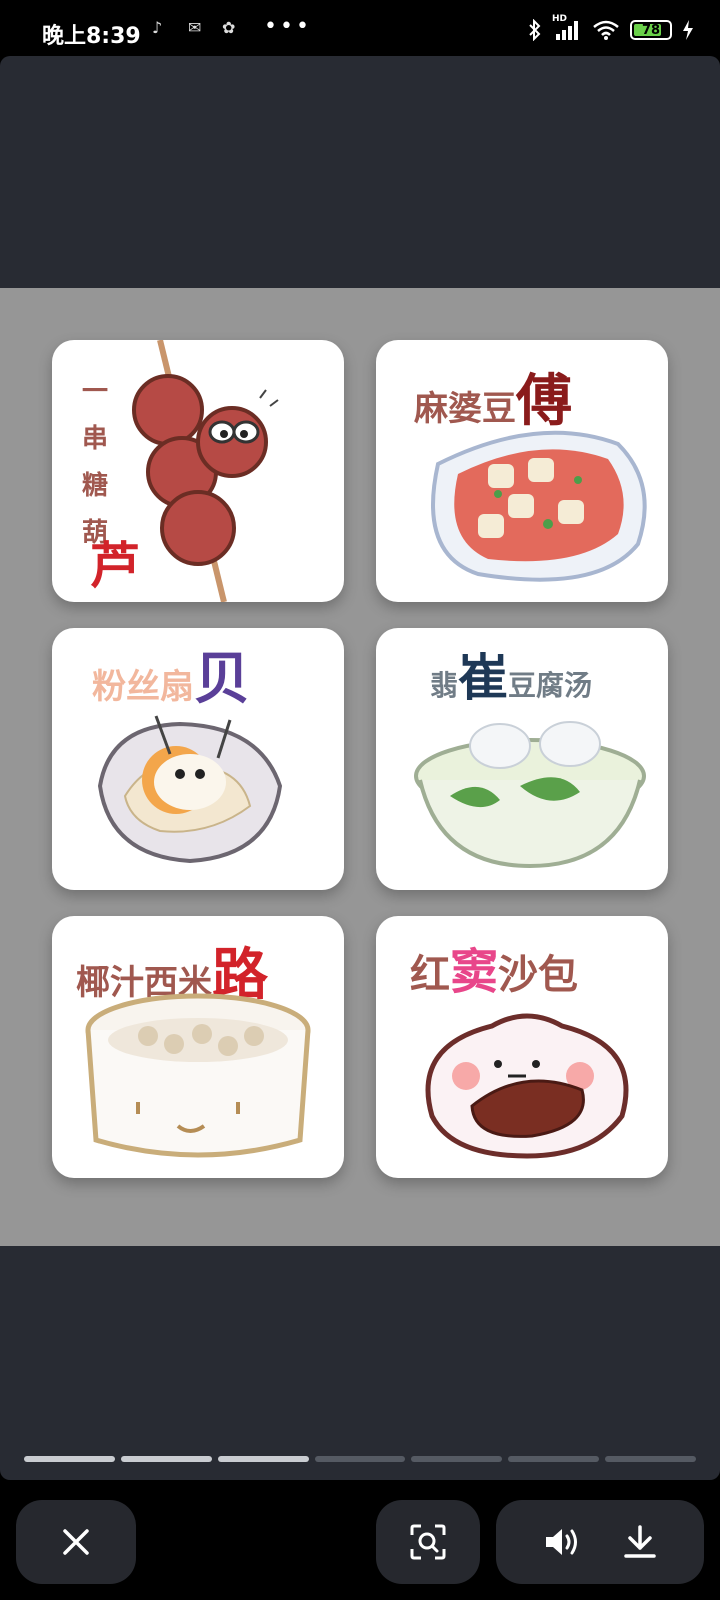 The height and width of the screenshot is (1600, 720). Describe the element at coordinates (91, 36) in the screenshot. I see `status-time: 晚上8:39` at that location.